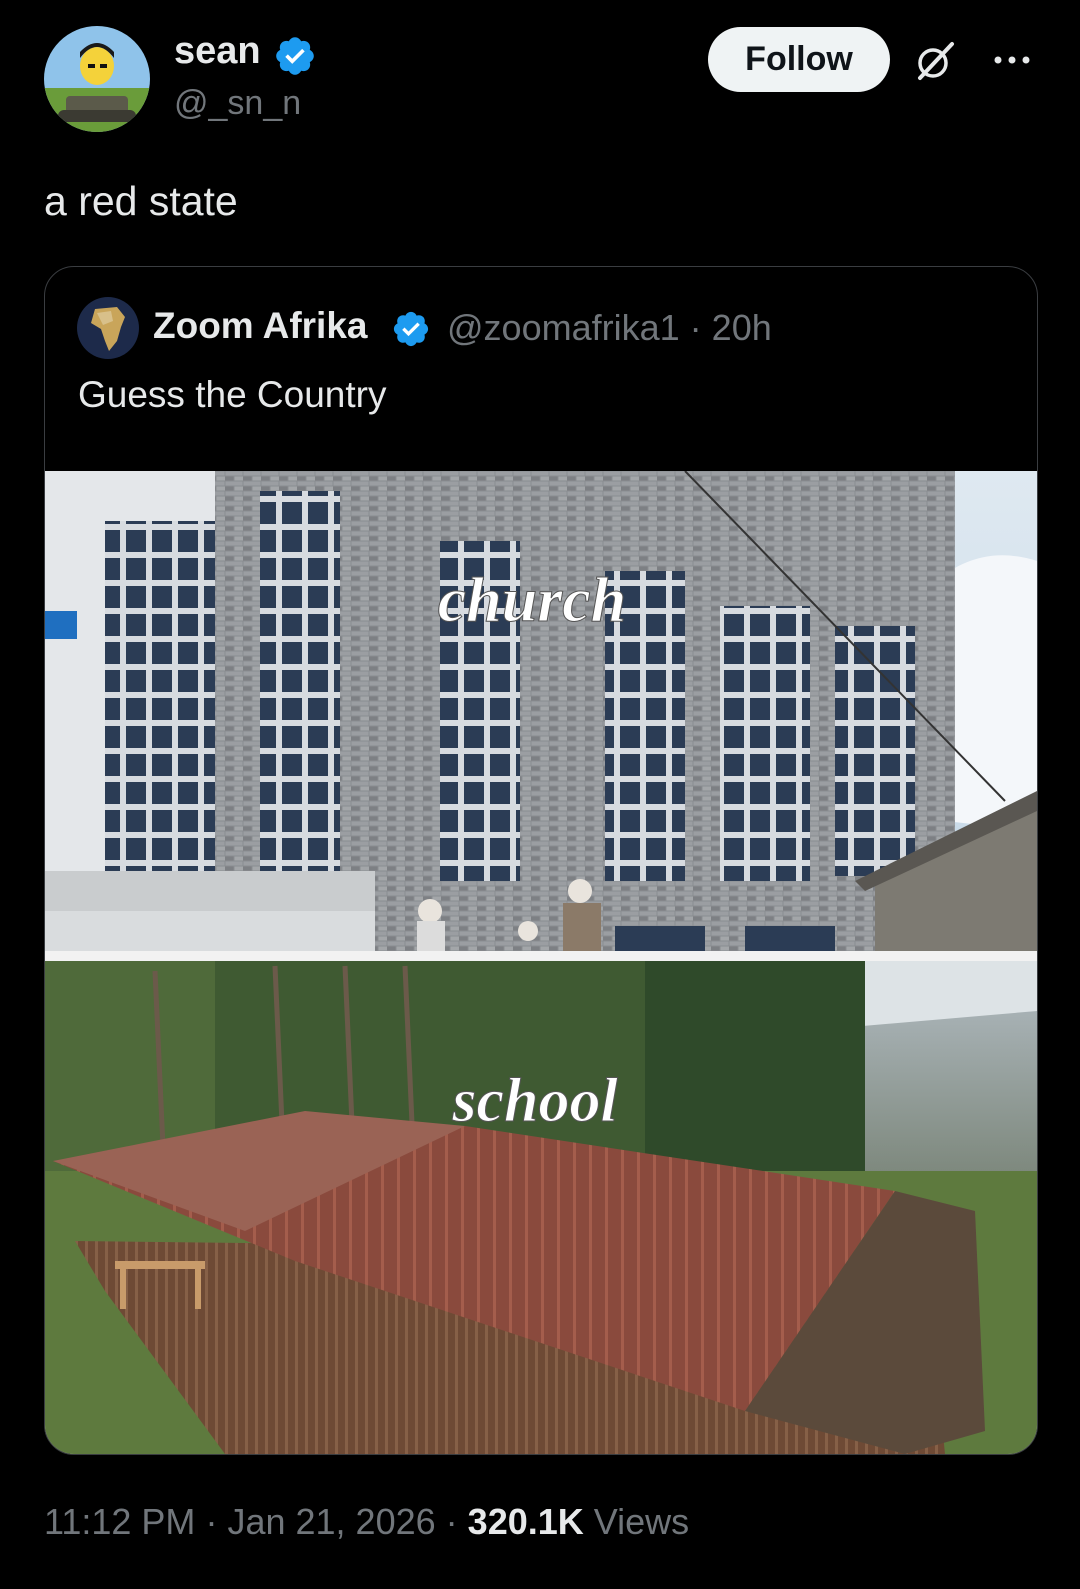 The image size is (1080, 1589). What do you see at coordinates (331, 1521) in the screenshot?
I see `tweet-date: Jan 21, 2026` at bounding box center [331, 1521].